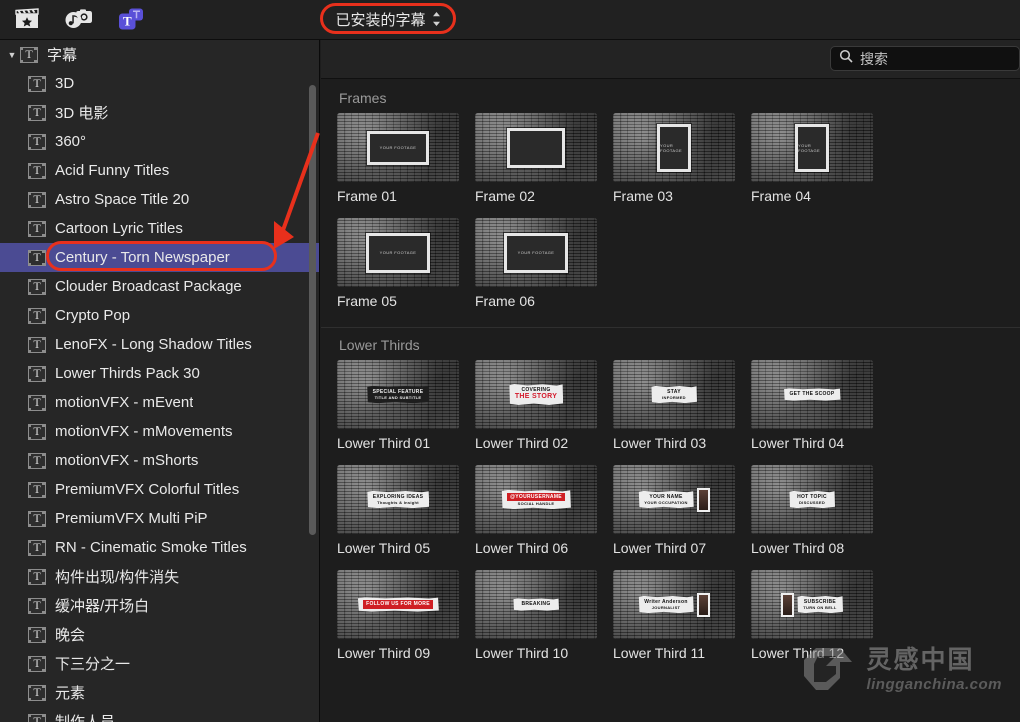 Image resolution: width=1020 pixels, height=722 pixels. I want to click on title-template-item: STAY INFORMED Lower Third 03, so click(682, 405).